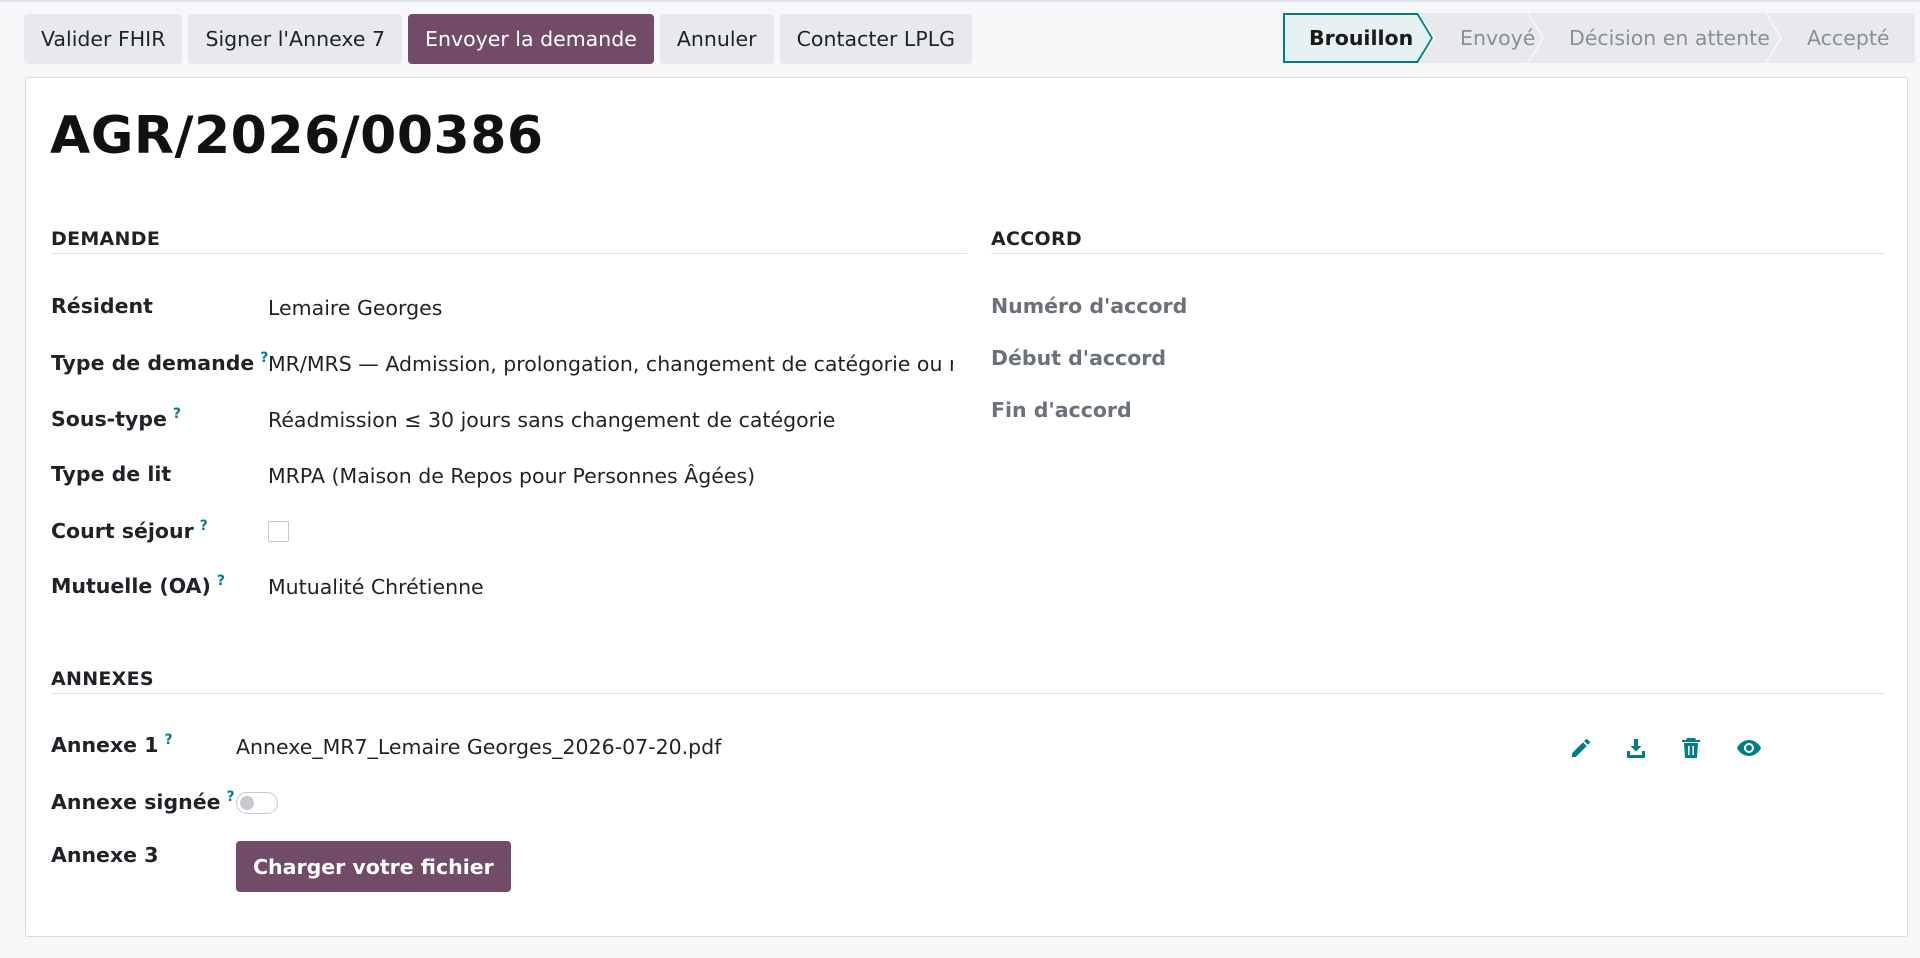 Image resolution: width=1920 pixels, height=958 pixels. What do you see at coordinates (1036, 239) in the screenshot?
I see `section-title-accord: ACCORD` at bounding box center [1036, 239].